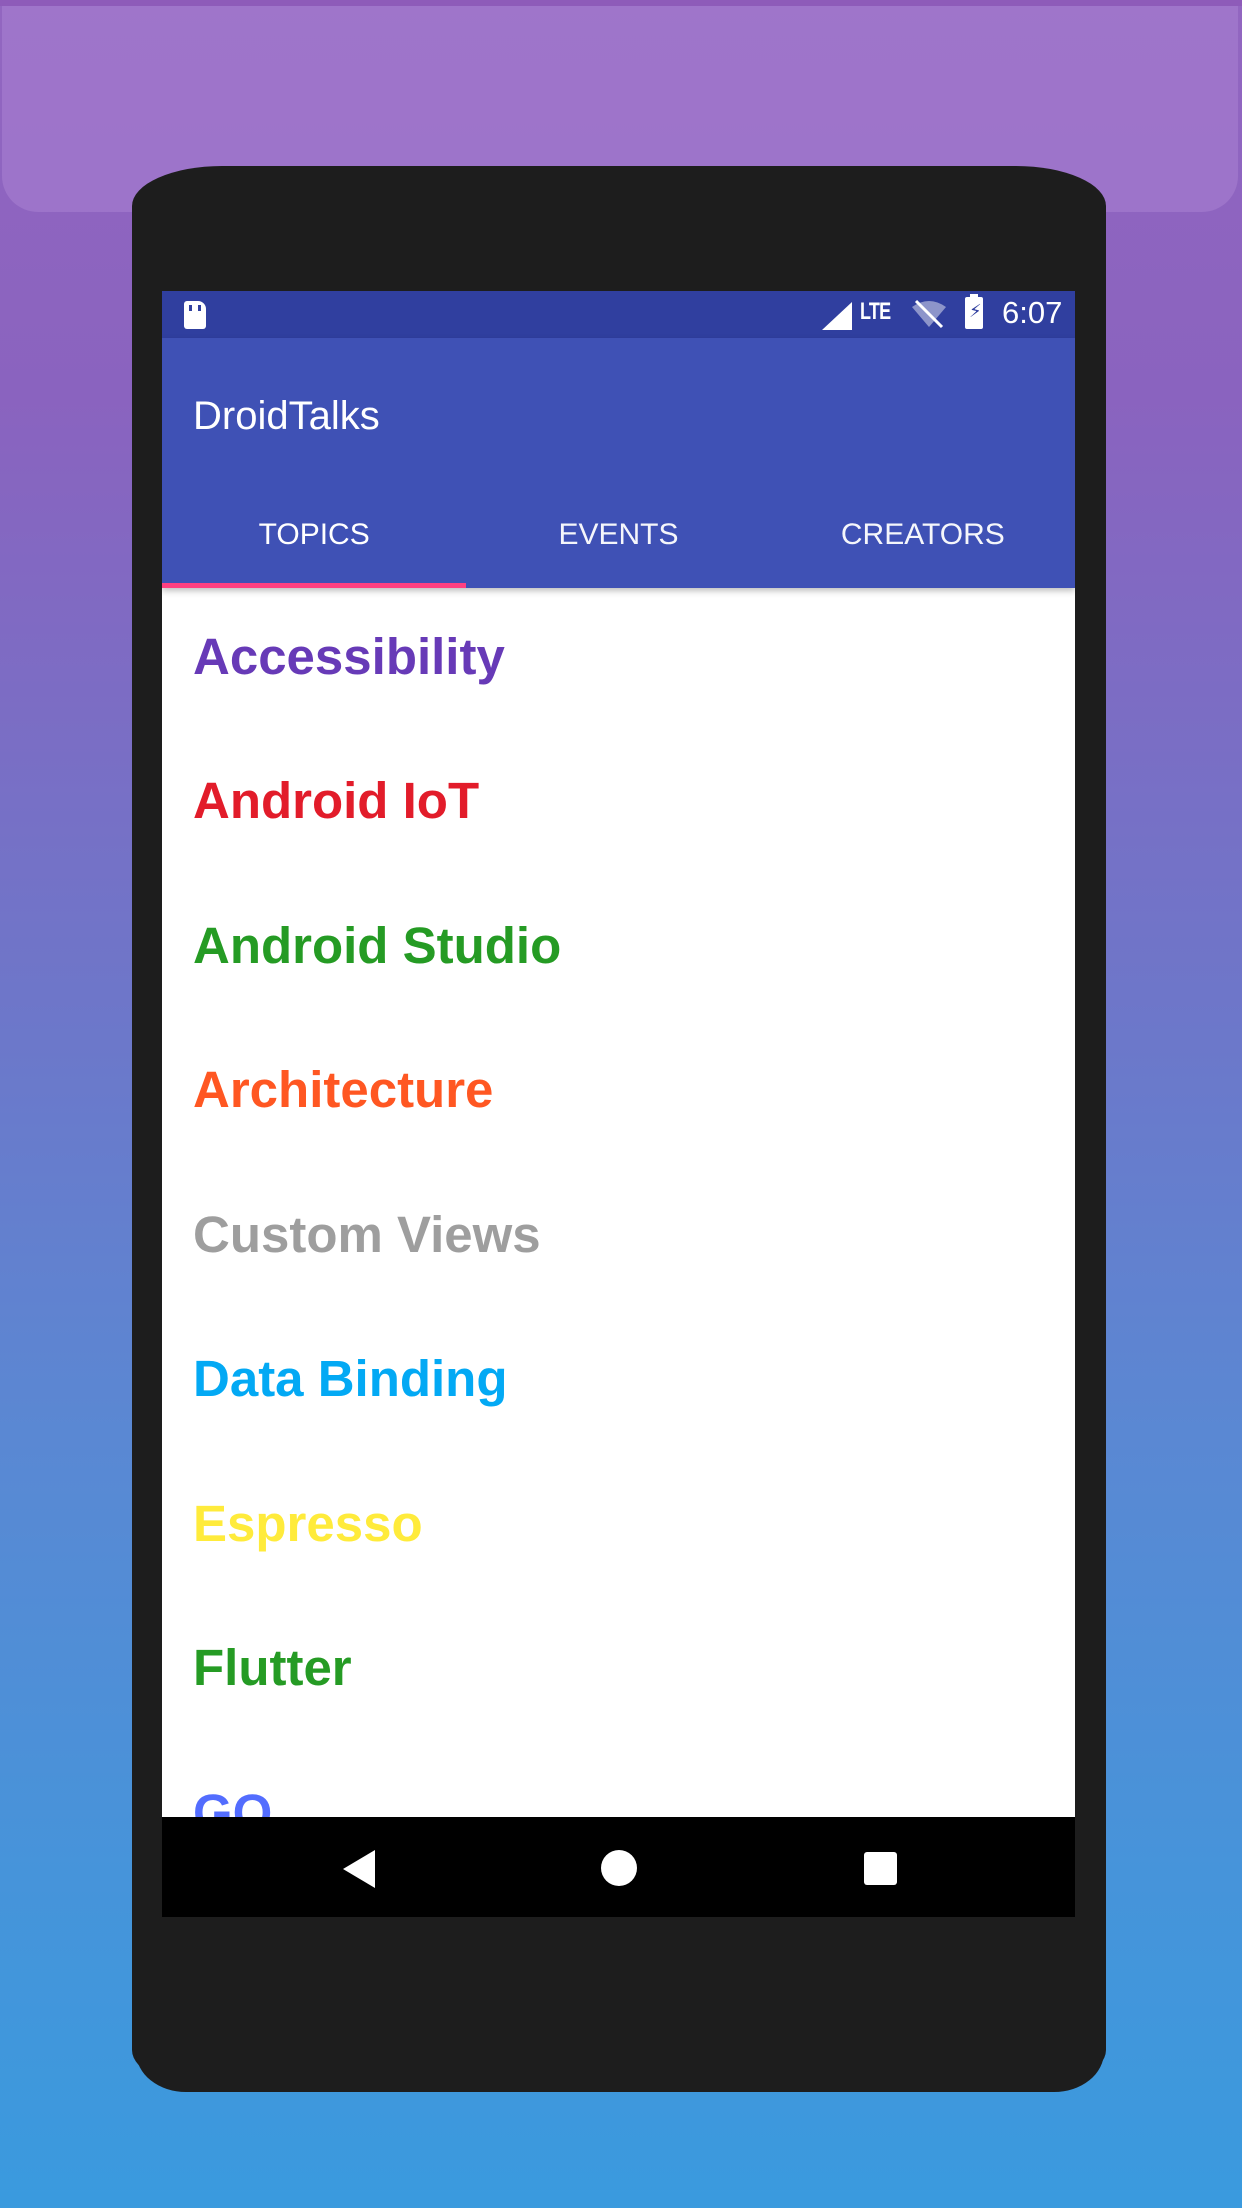 This screenshot has height=2208, width=1242. Describe the element at coordinates (618, 1523) in the screenshot. I see `topic-item: Espresso` at that location.